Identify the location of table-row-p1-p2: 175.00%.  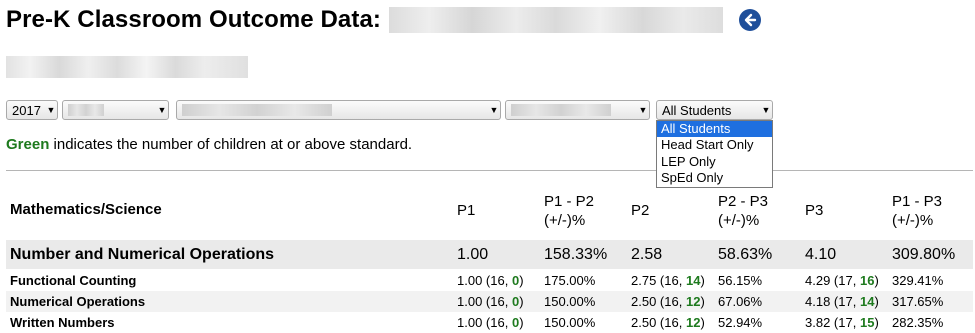
(570, 280).